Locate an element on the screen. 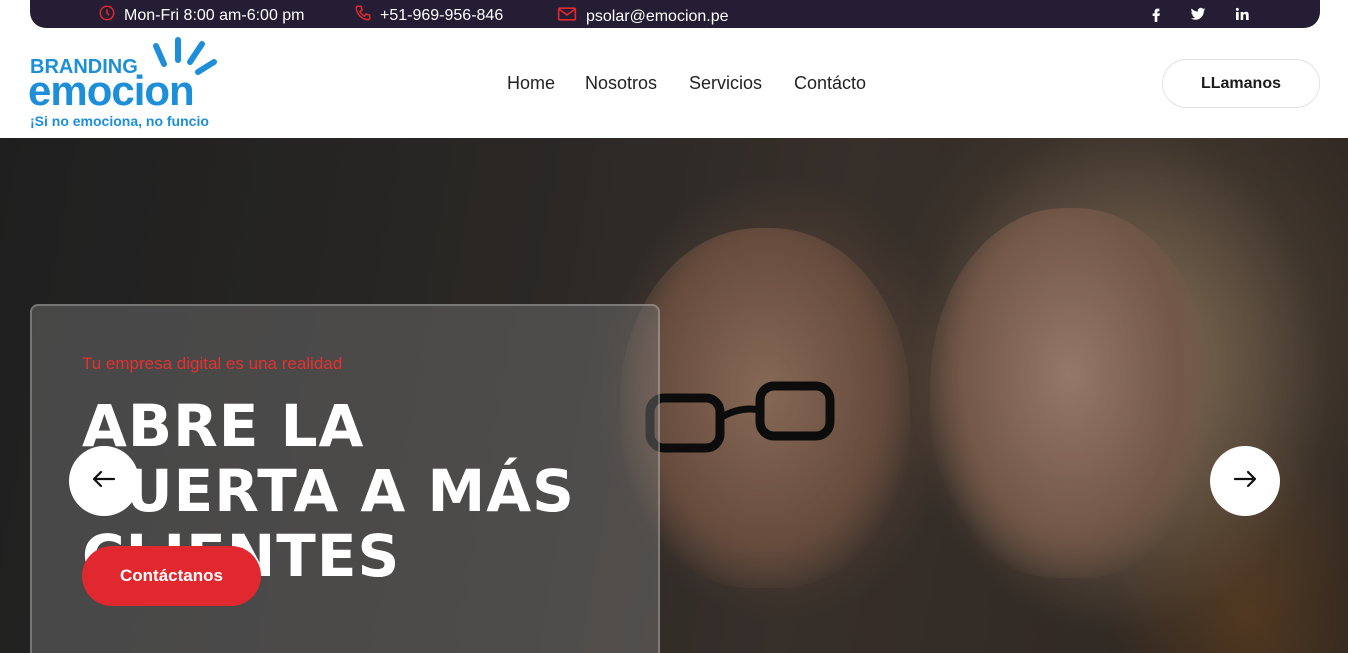 This screenshot has height=653, width=1348. hours-info: Mon-Fri 8:00 am-6:00 pm is located at coordinates (201, 15).